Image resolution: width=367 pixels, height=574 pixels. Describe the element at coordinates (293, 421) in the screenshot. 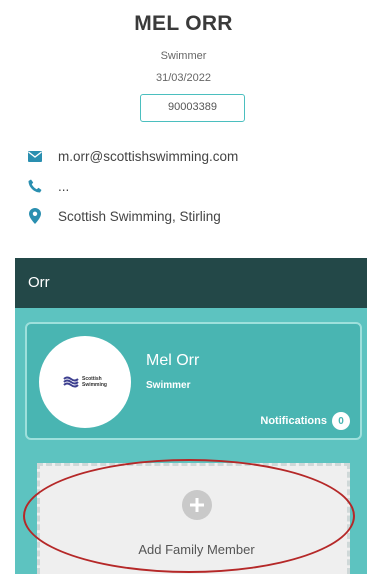

I see `notifications-label: Notifications` at that location.